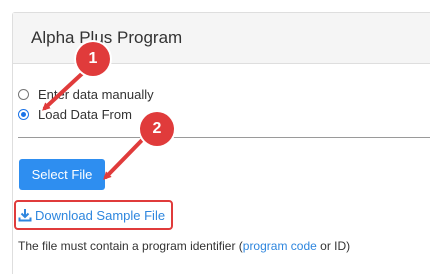 This screenshot has width=430, height=274. I want to click on option-enter-manually: Enter data manually, so click(86, 94).